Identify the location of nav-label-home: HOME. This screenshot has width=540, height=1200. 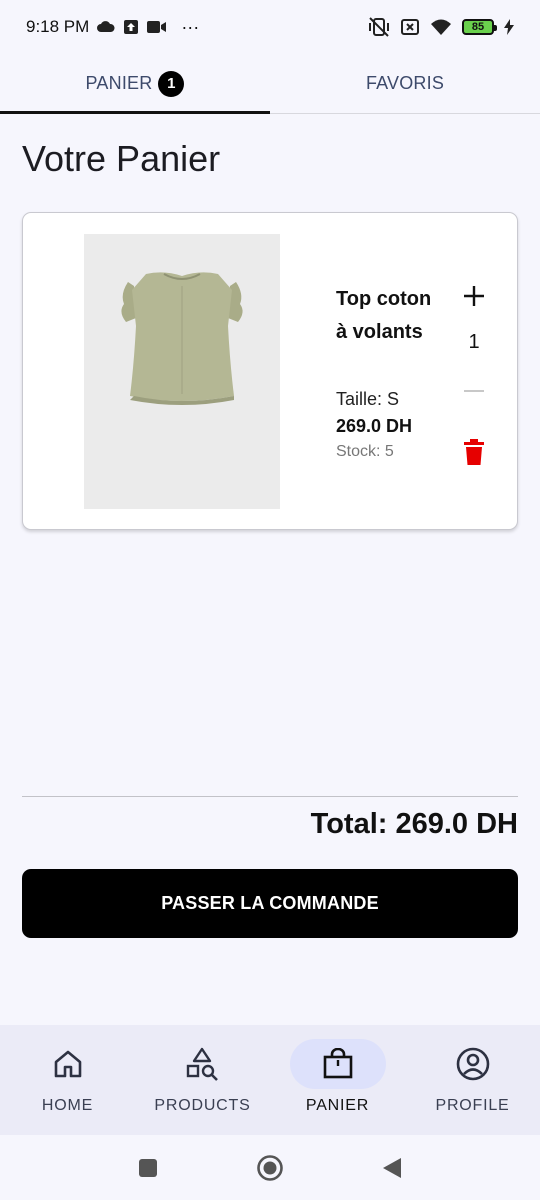
(67, 1105).